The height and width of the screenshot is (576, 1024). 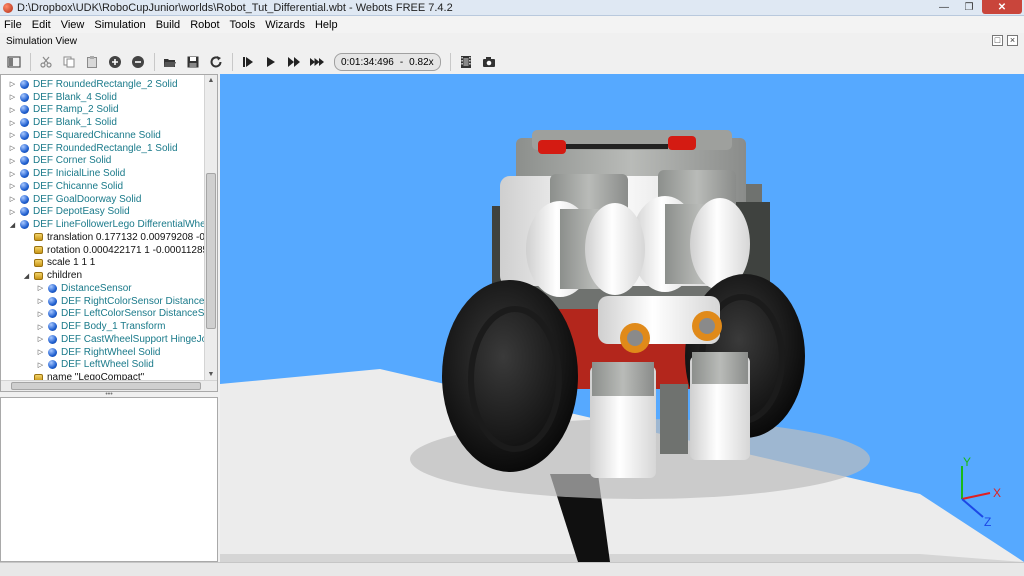 What do you see at coordinates (969, 7) in the screenshot?
I see `maximize-button: ❐` at bounding box center [969, 7].